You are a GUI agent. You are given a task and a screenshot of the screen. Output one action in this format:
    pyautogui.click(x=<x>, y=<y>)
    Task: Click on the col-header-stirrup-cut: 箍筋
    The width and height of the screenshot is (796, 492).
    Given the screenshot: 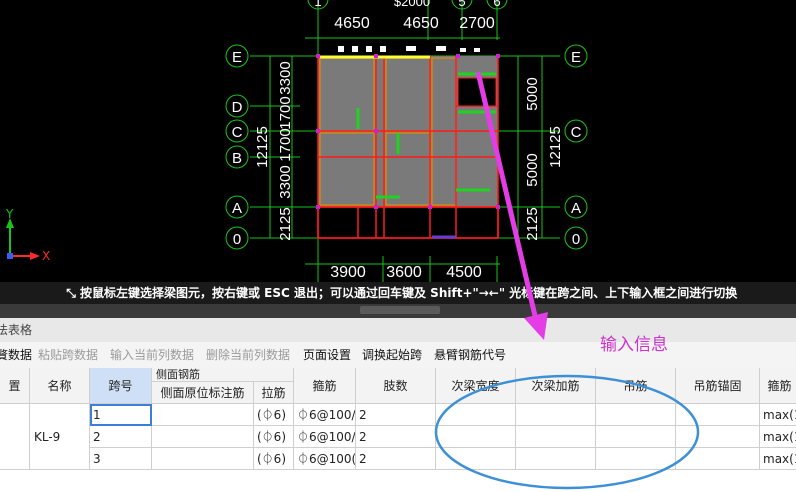 What is the action you would take?
    pyautogui.click(x=778, y=386)
    